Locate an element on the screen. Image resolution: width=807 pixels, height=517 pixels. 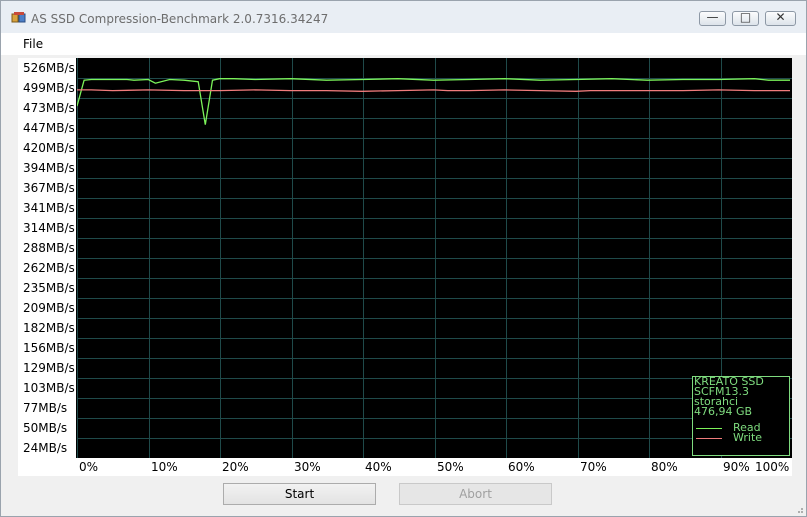
x-tick-label: 10% is located at coordinates (164, 467).